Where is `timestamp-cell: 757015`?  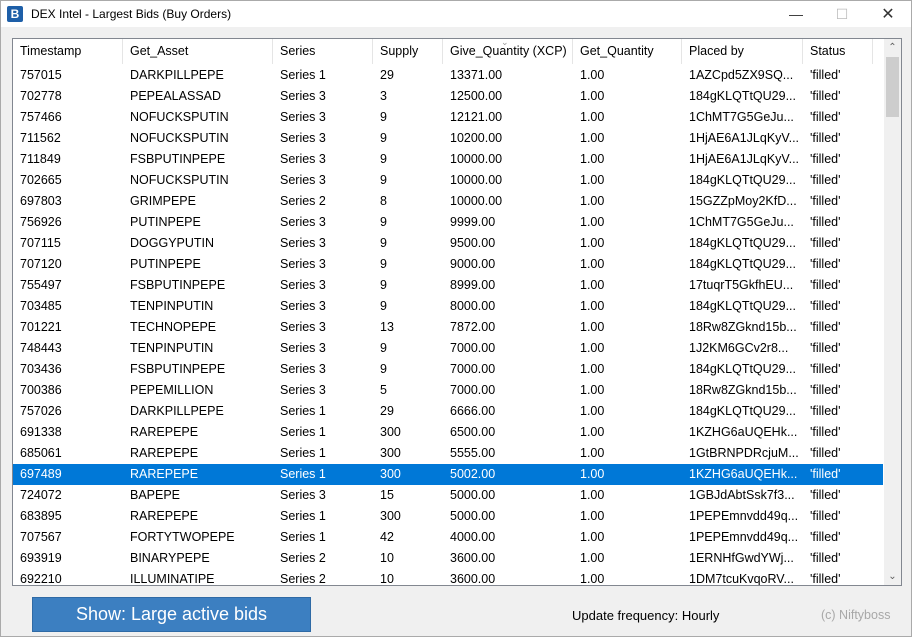 timestamp-cell: 757015 is located at coordinates (41, 75).